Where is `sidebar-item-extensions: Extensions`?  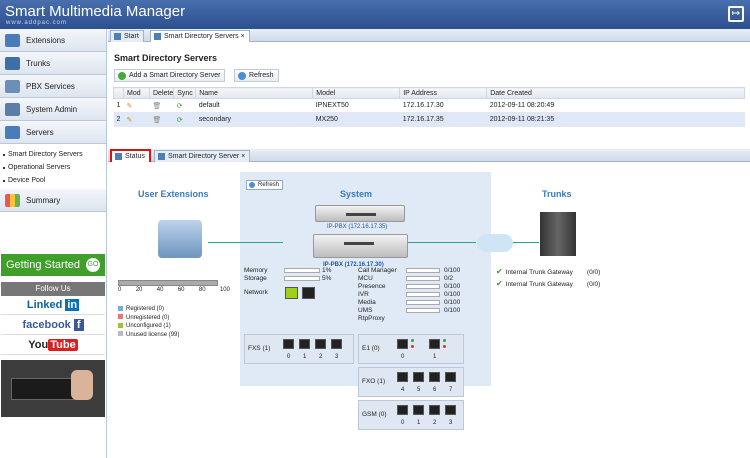
sidebar-item-extensions: Extensions is located at coordinates (53, 40).